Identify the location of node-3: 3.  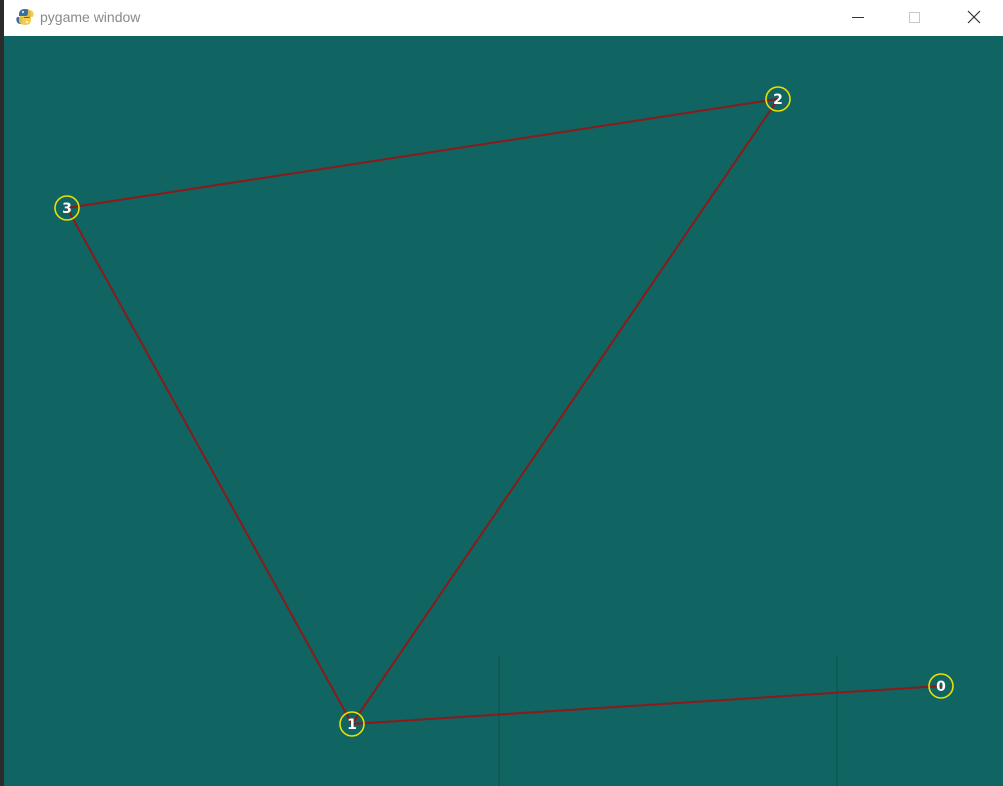
(67, 208).